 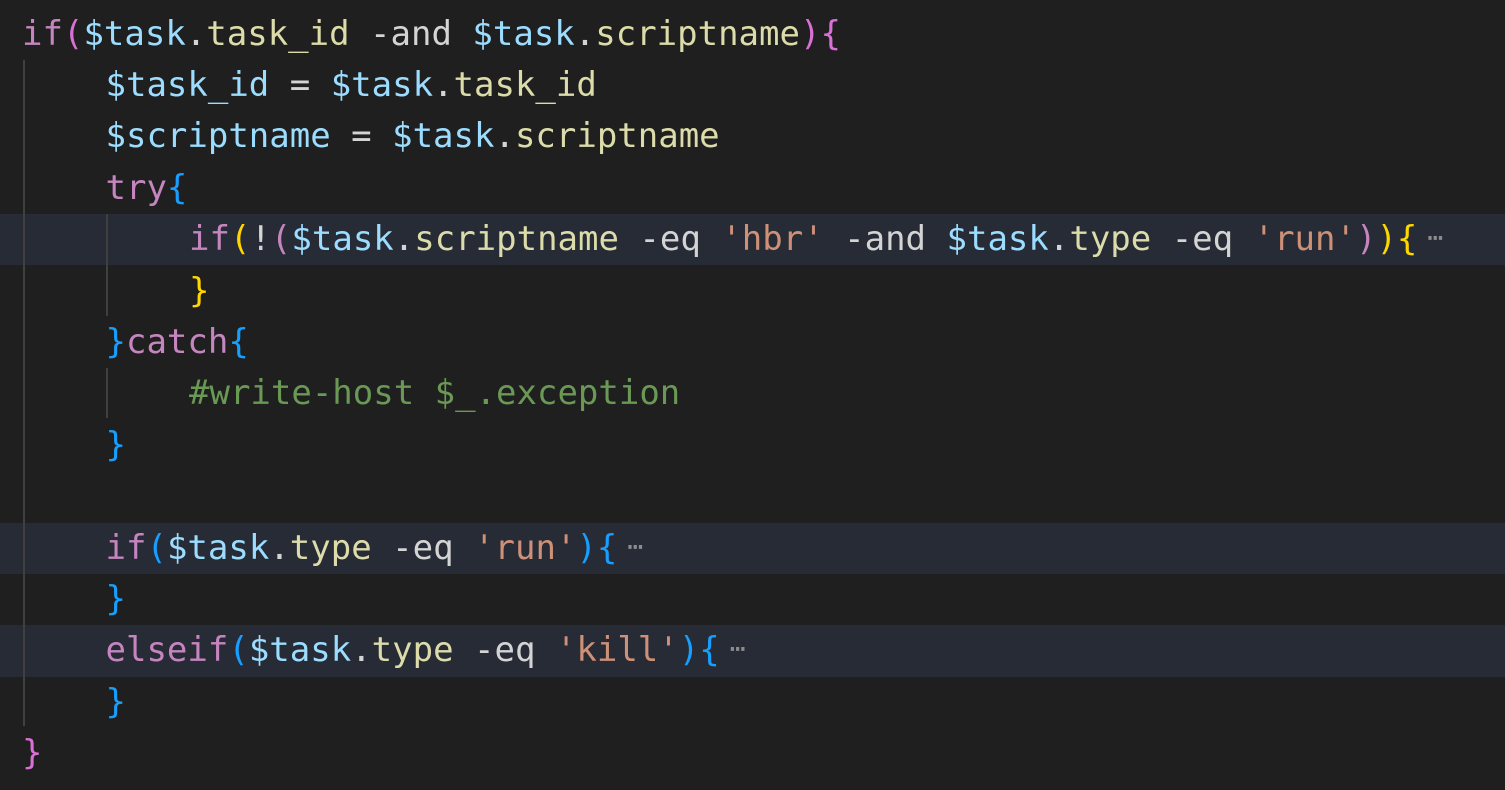 What do you see at coordinates (617, 650) in the screenshot?
I see `code-token: 'kill'` at bounding box center [617, 650].